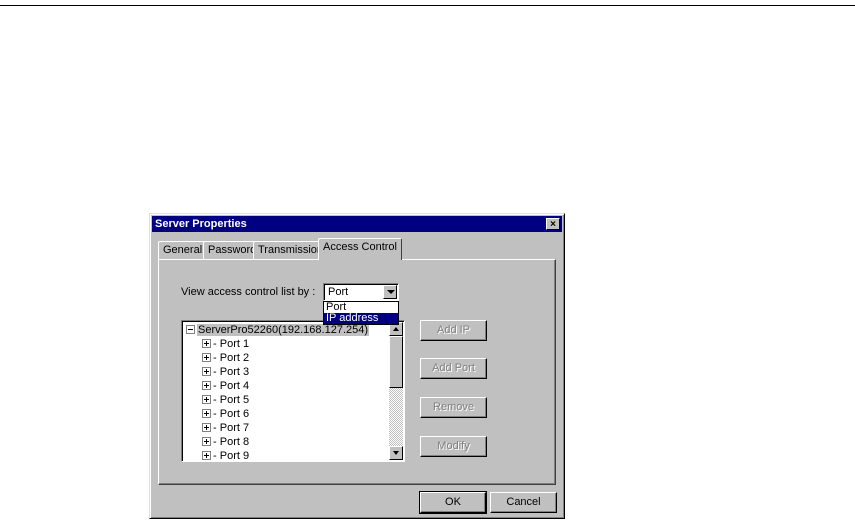  What do you see at coordinates (234, 428) in the screenshot?
I see `tree-node-label: Port 7` at bounding box center [234, 428].